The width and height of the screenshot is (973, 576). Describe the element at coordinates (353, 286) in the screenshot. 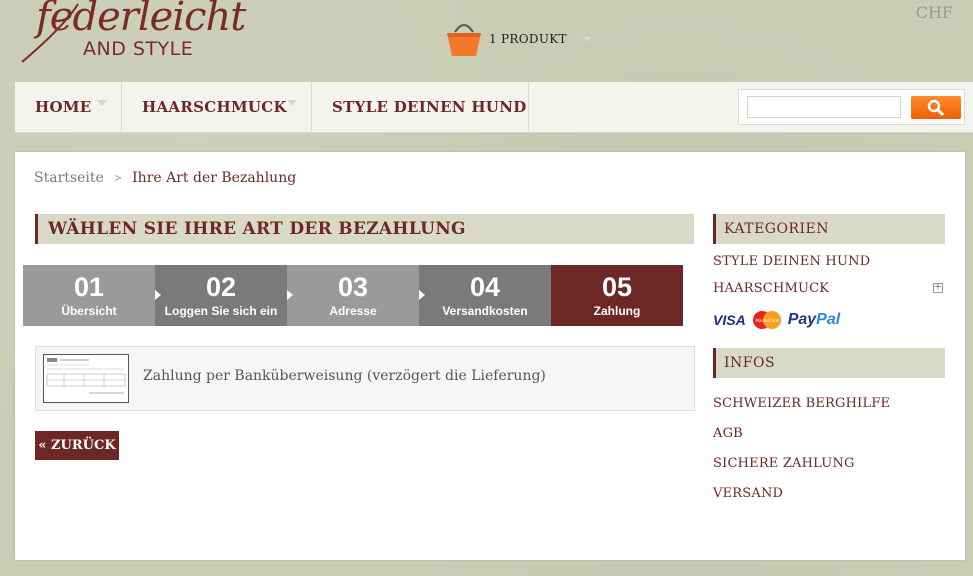

I see `step-number: 03` at that location.